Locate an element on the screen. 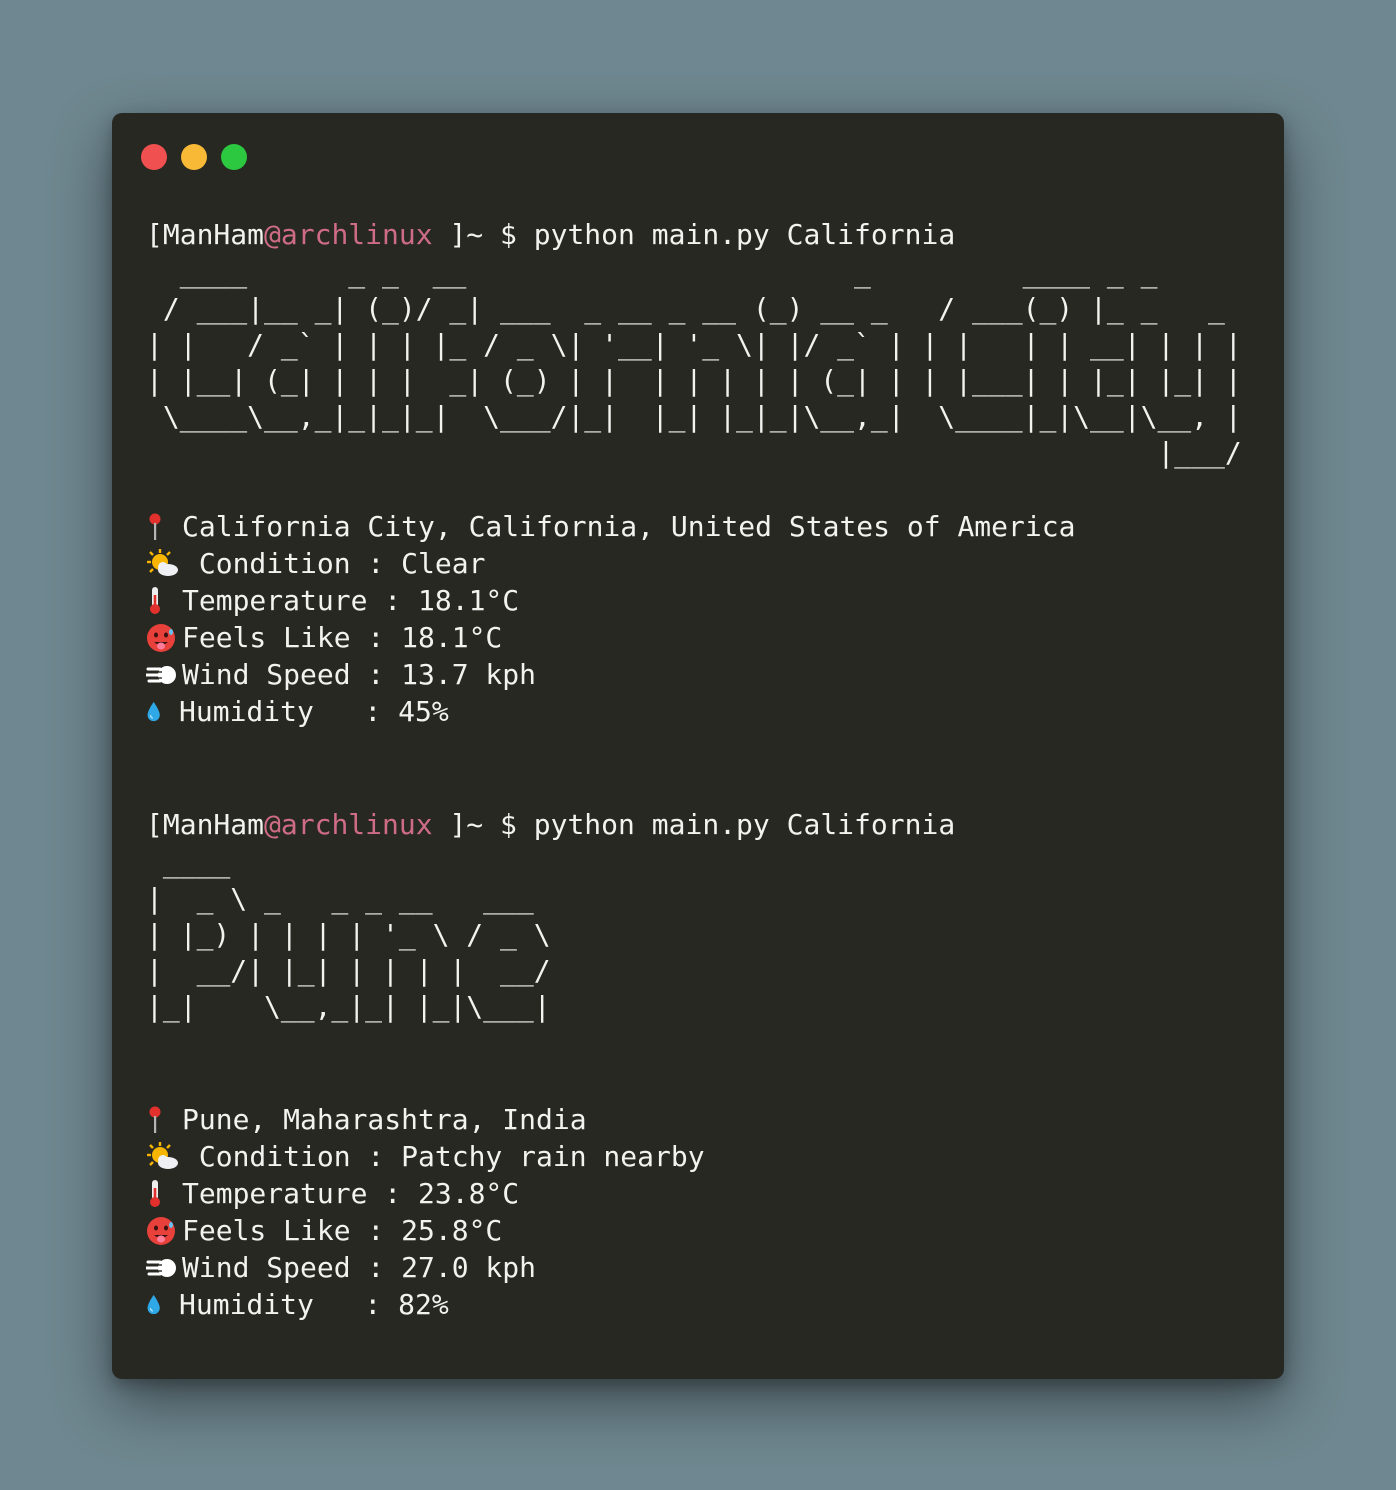  condition-row: Condition : Clear is located at coordinates (694, 563).